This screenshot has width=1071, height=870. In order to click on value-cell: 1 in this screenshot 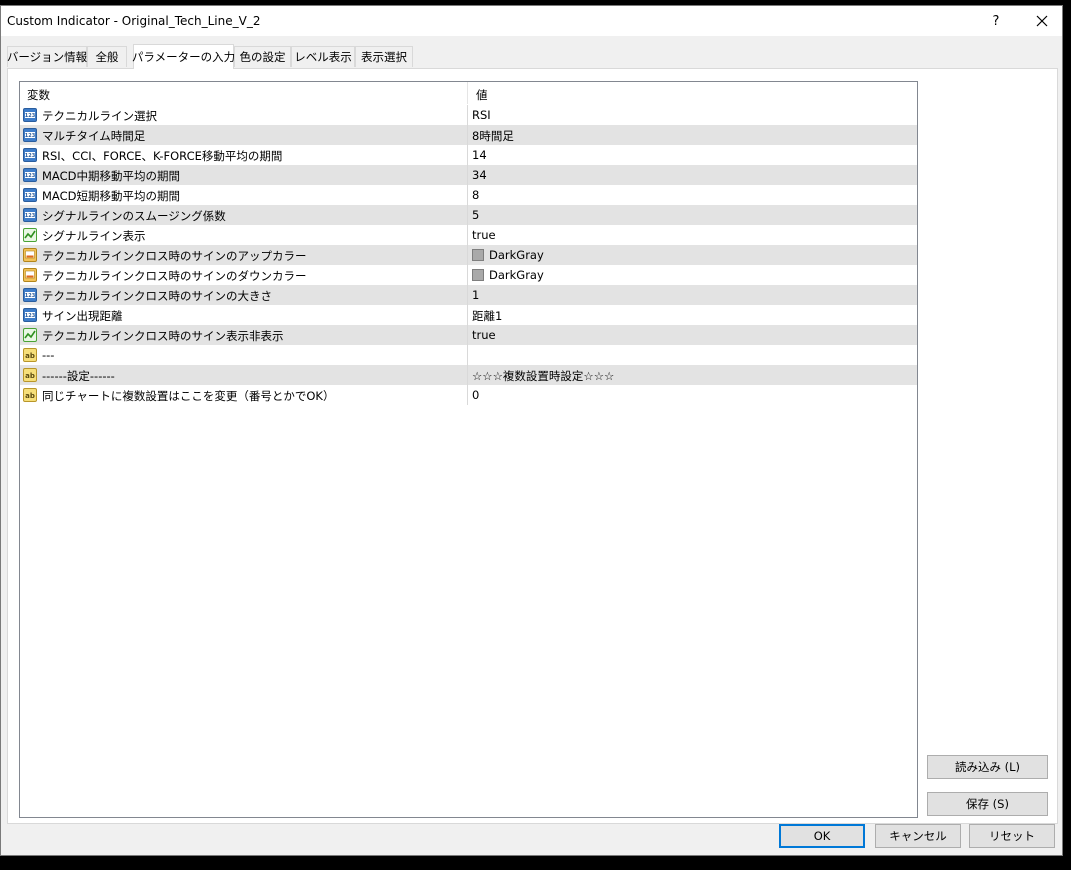, I will do `click(475, 295)`.